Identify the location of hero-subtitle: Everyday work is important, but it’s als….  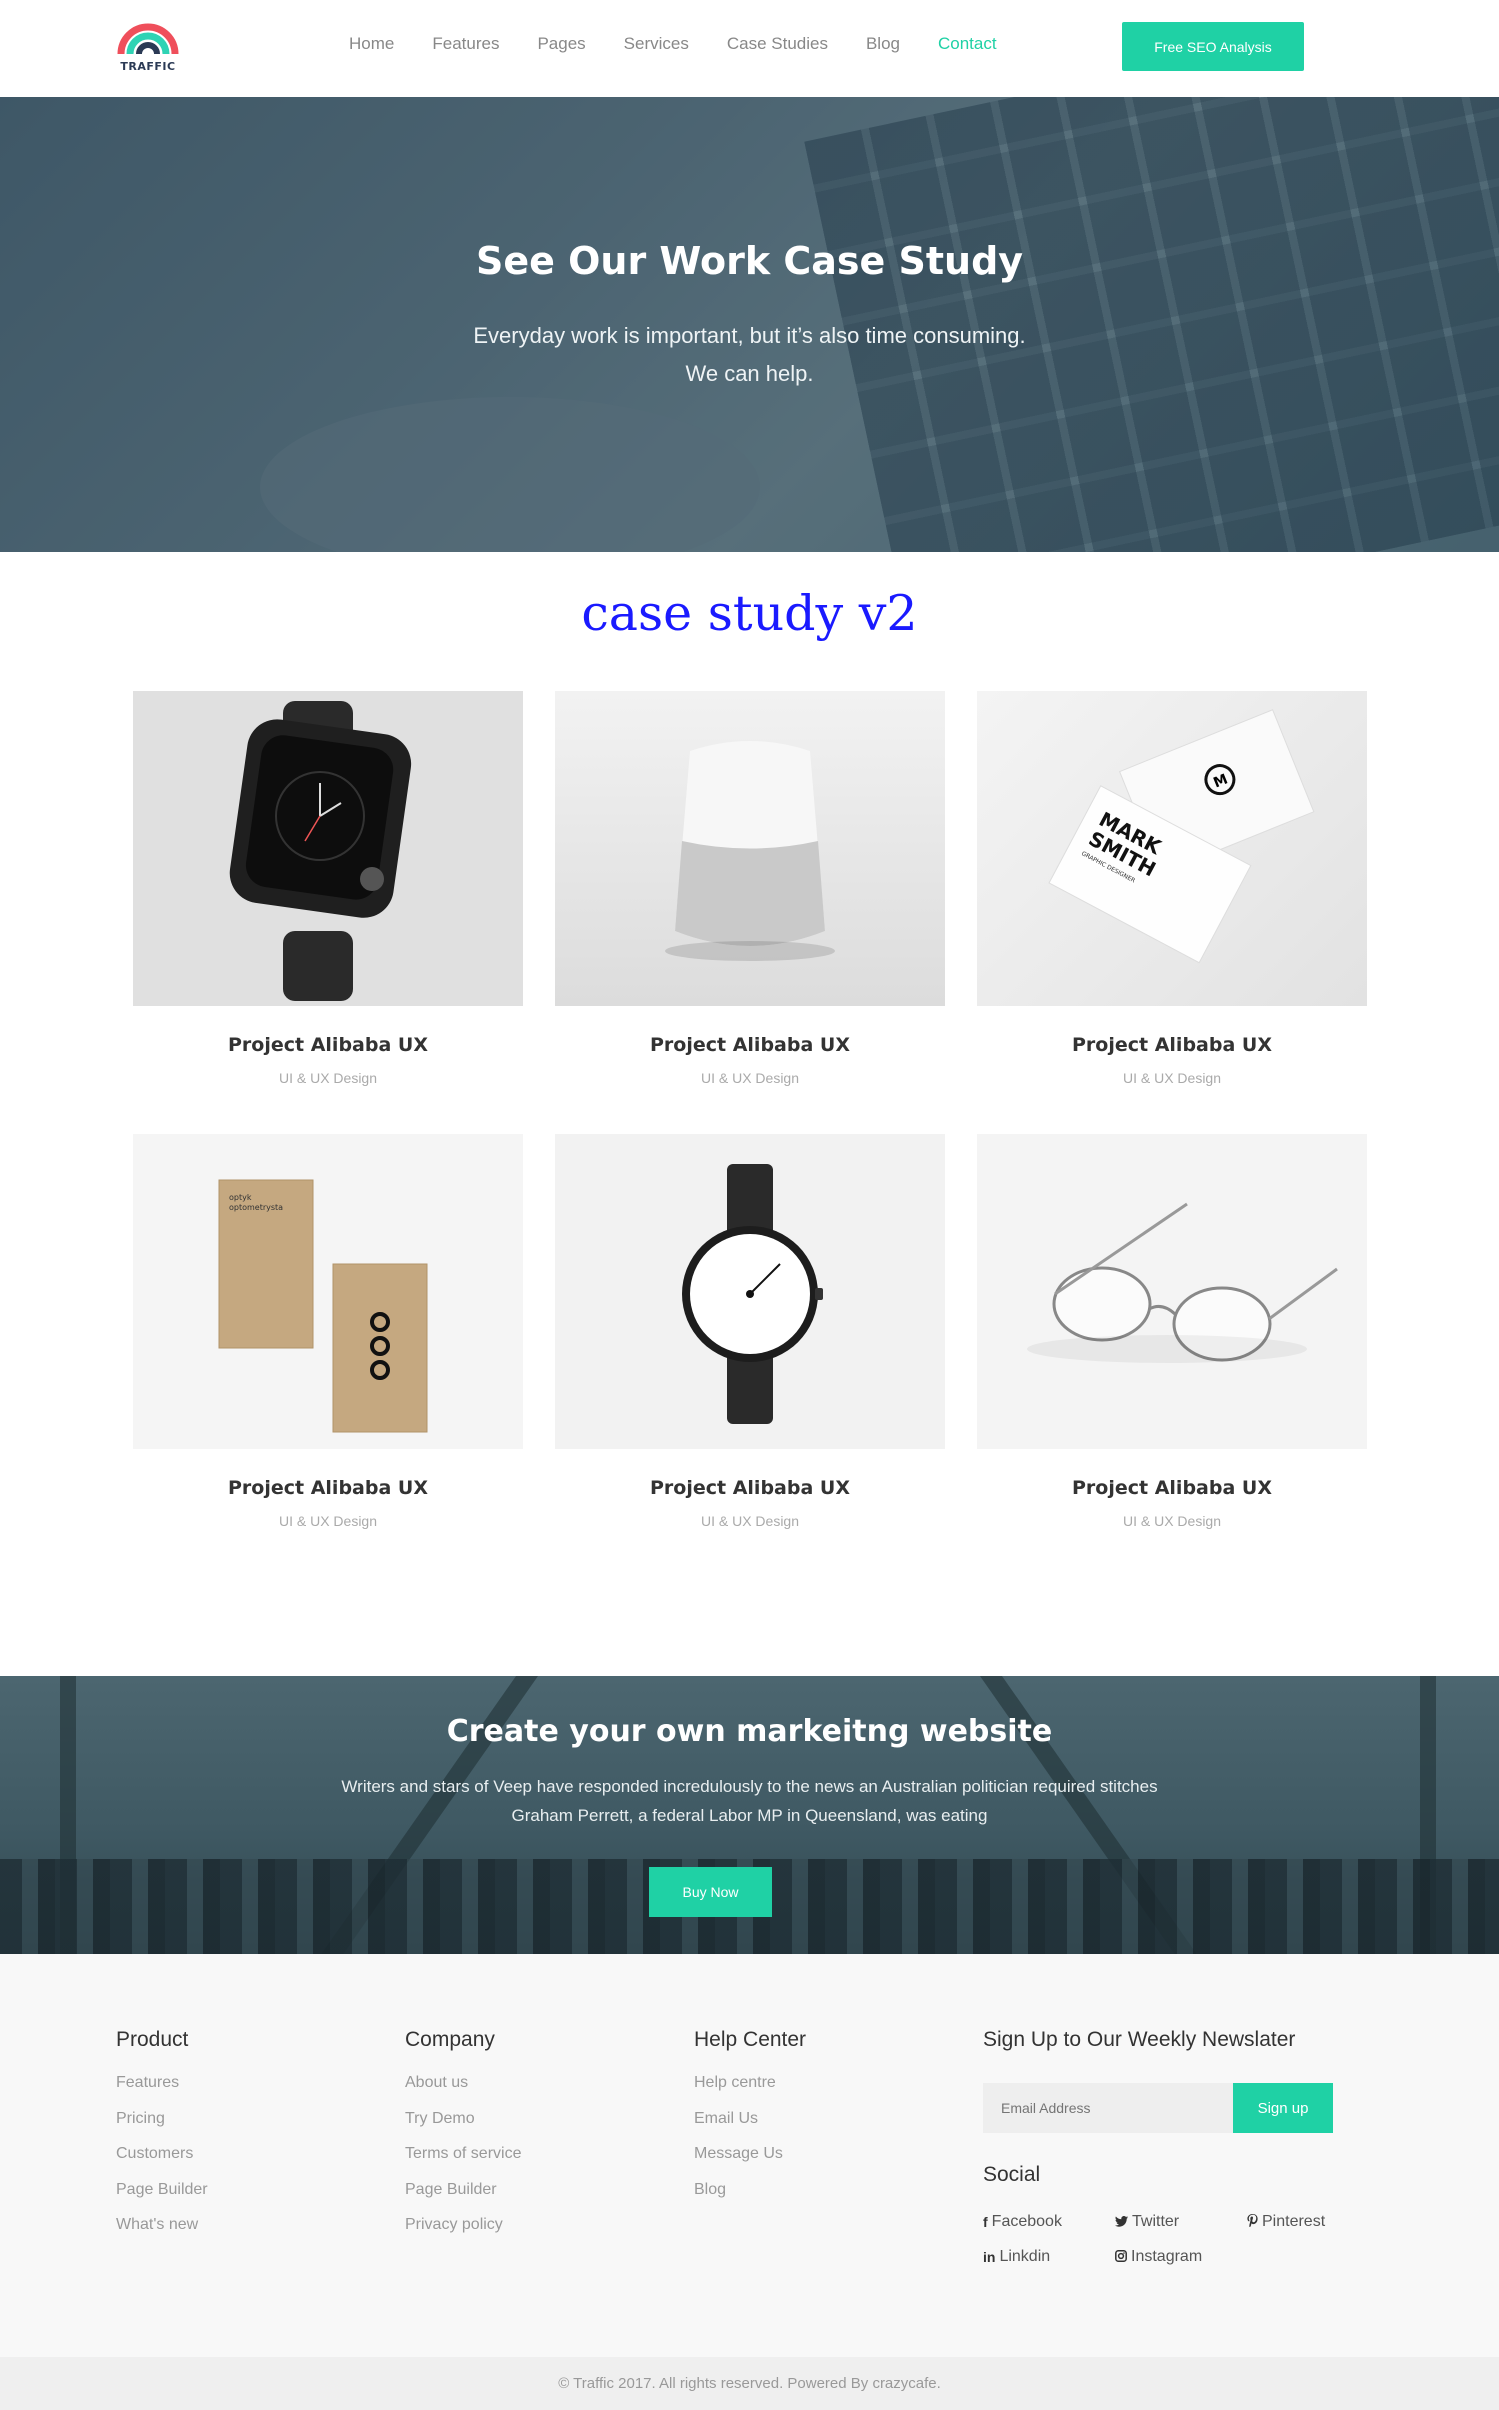
(749, 355).